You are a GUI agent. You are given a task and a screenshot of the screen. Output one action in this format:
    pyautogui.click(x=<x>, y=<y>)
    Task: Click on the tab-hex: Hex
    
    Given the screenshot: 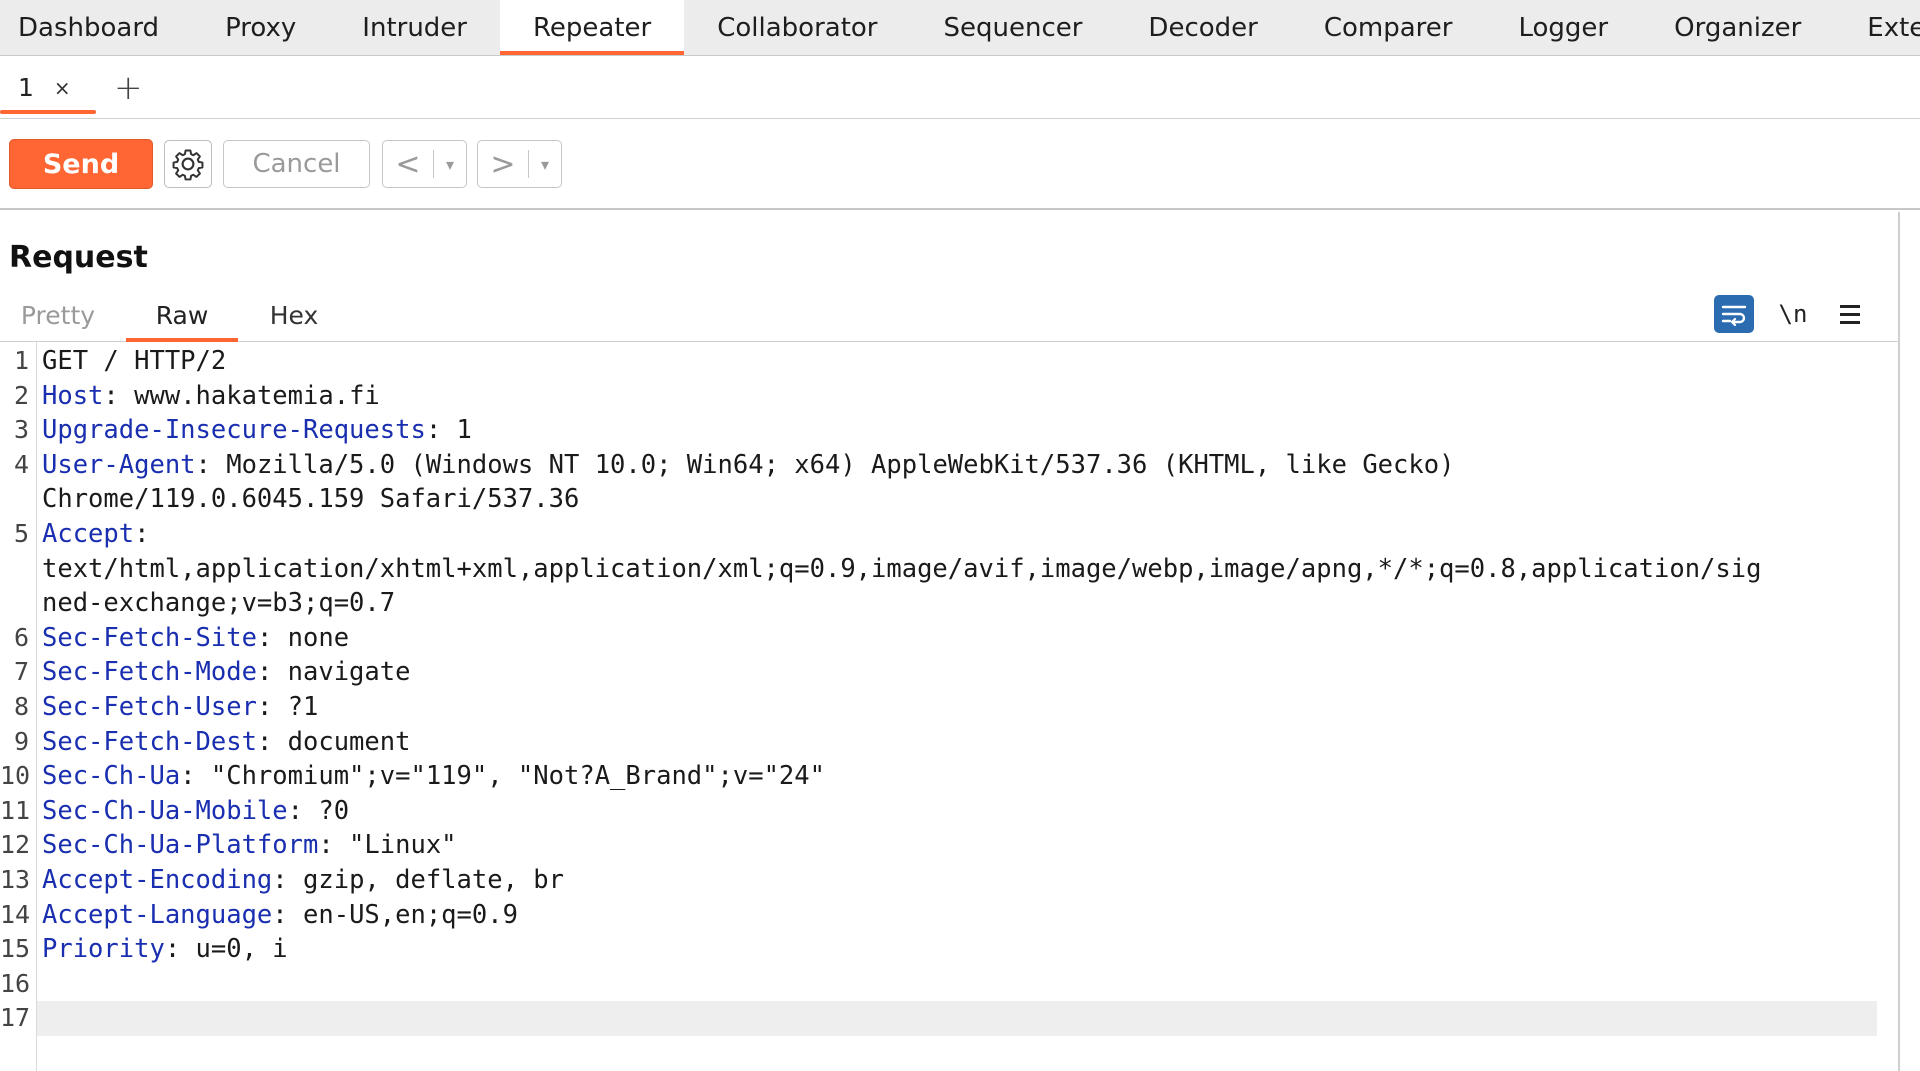 What is the action you would take?
    pyautogui.click(x=294, y=315)
    